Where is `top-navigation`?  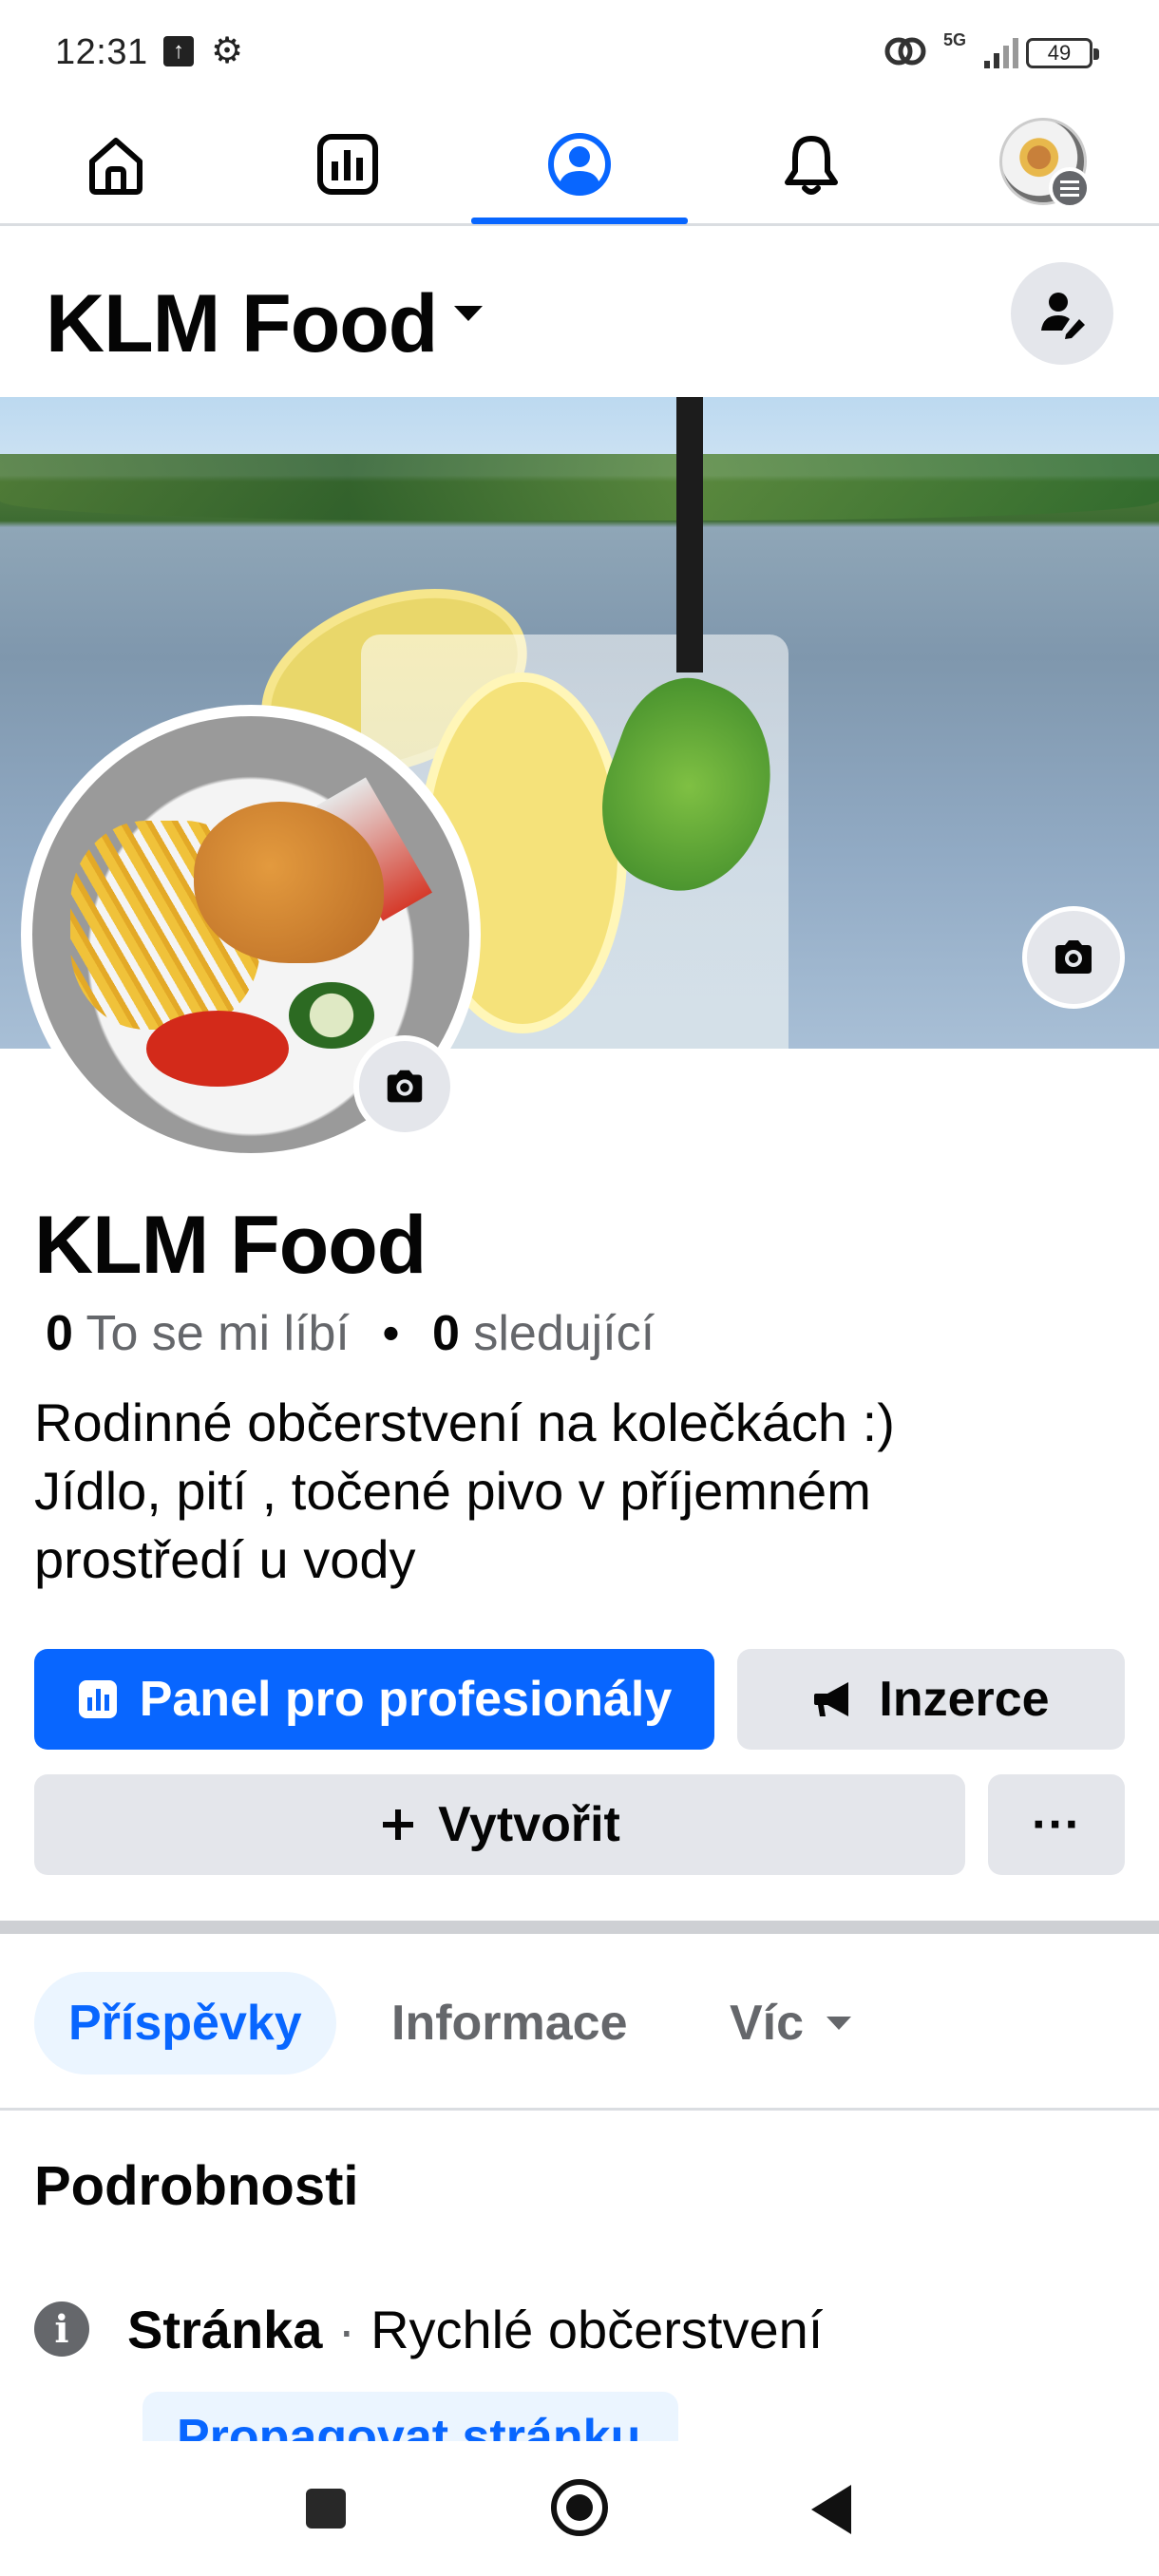 top-navigation is located at coordinates (579, 165).